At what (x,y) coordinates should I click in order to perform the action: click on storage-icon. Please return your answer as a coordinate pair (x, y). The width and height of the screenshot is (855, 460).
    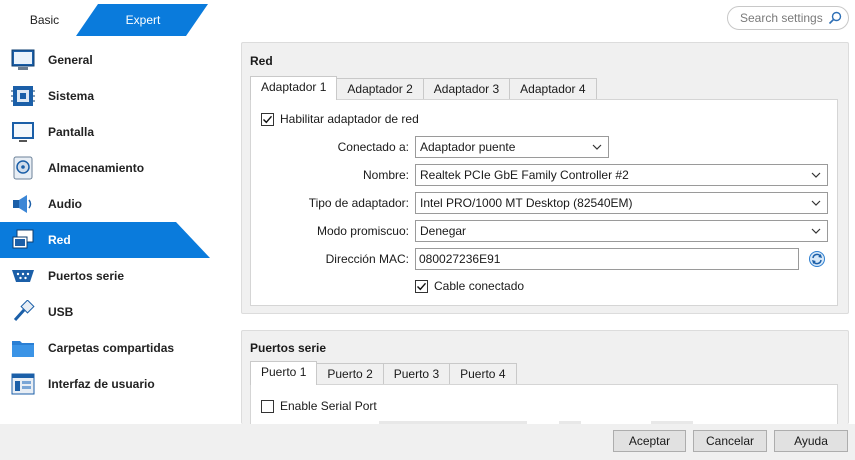
    Looking at the image, I should click on (23, 168).